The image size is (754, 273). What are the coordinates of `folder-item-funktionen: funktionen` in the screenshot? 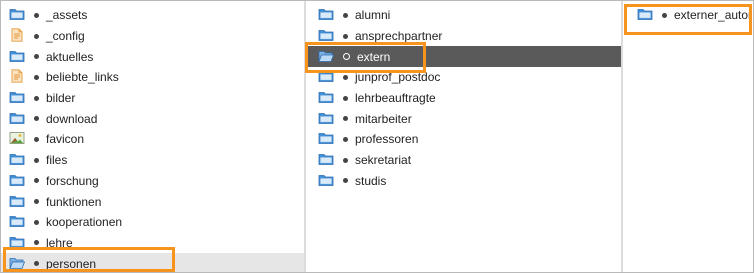 It's located at (153, 201).